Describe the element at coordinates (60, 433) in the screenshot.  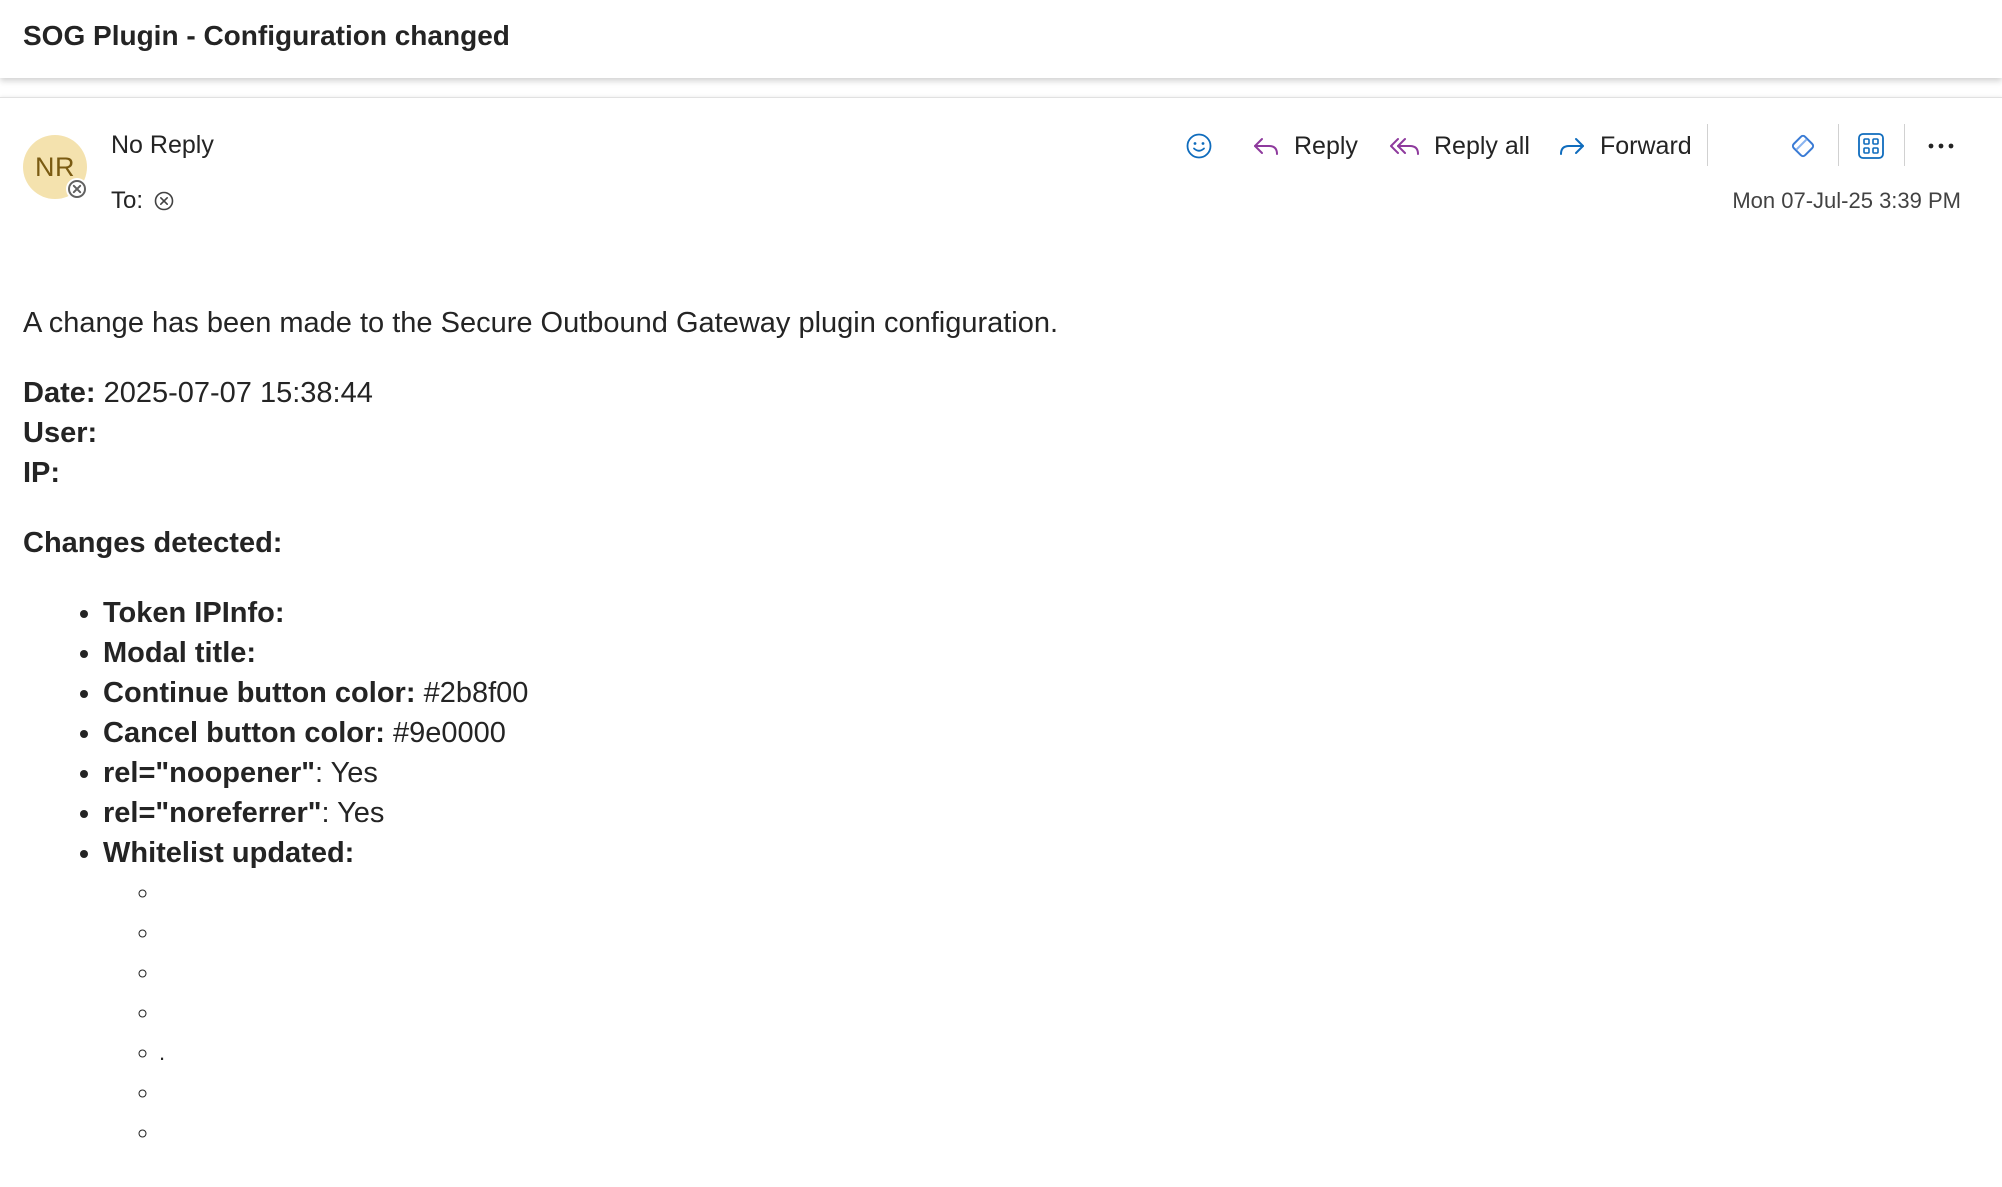
I see `user-label: User:` at that location.